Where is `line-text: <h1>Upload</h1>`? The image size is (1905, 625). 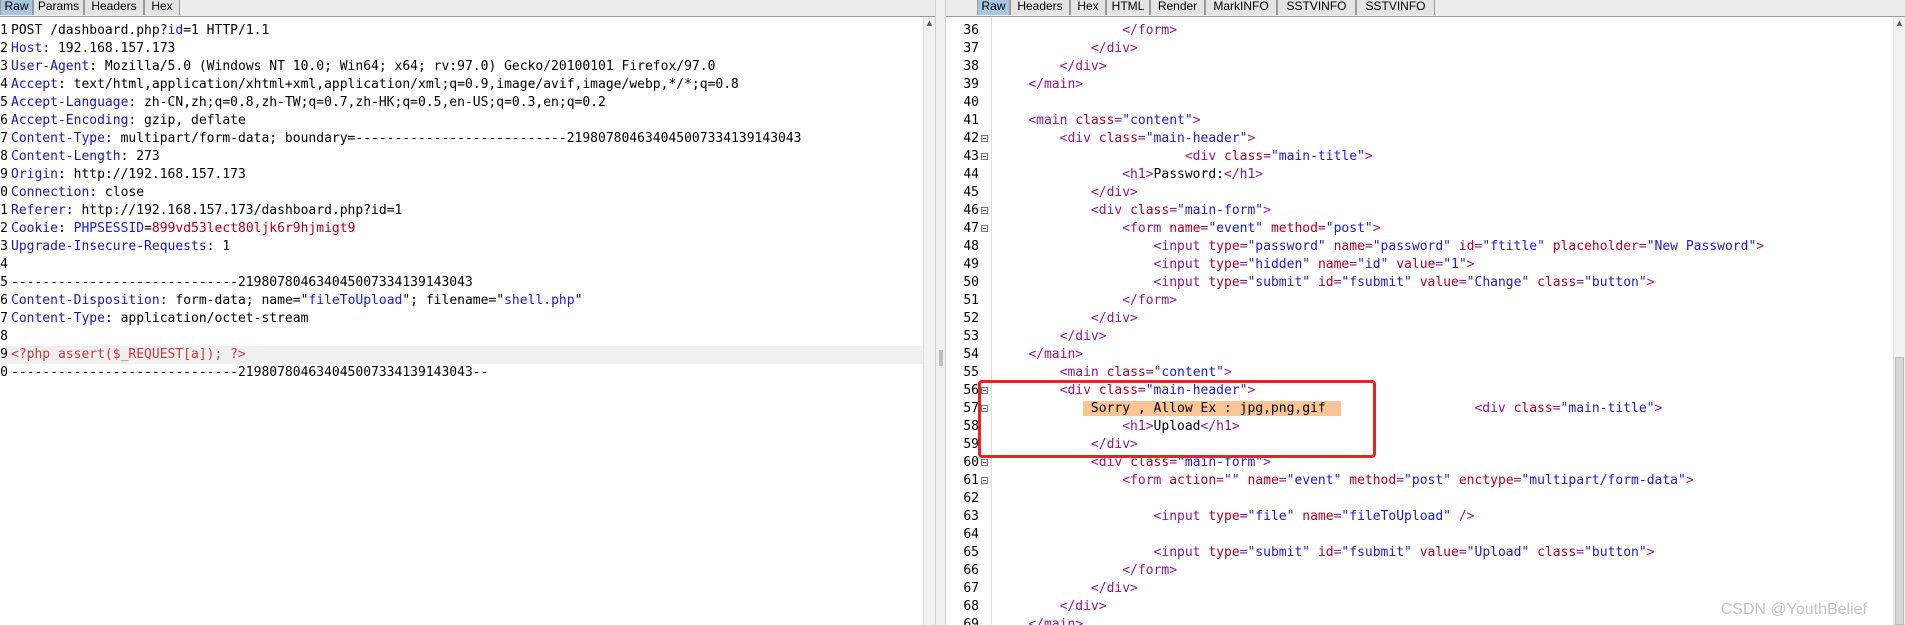 line-text: <h1>Upload</h1> is located at coordinates (1118, 427).